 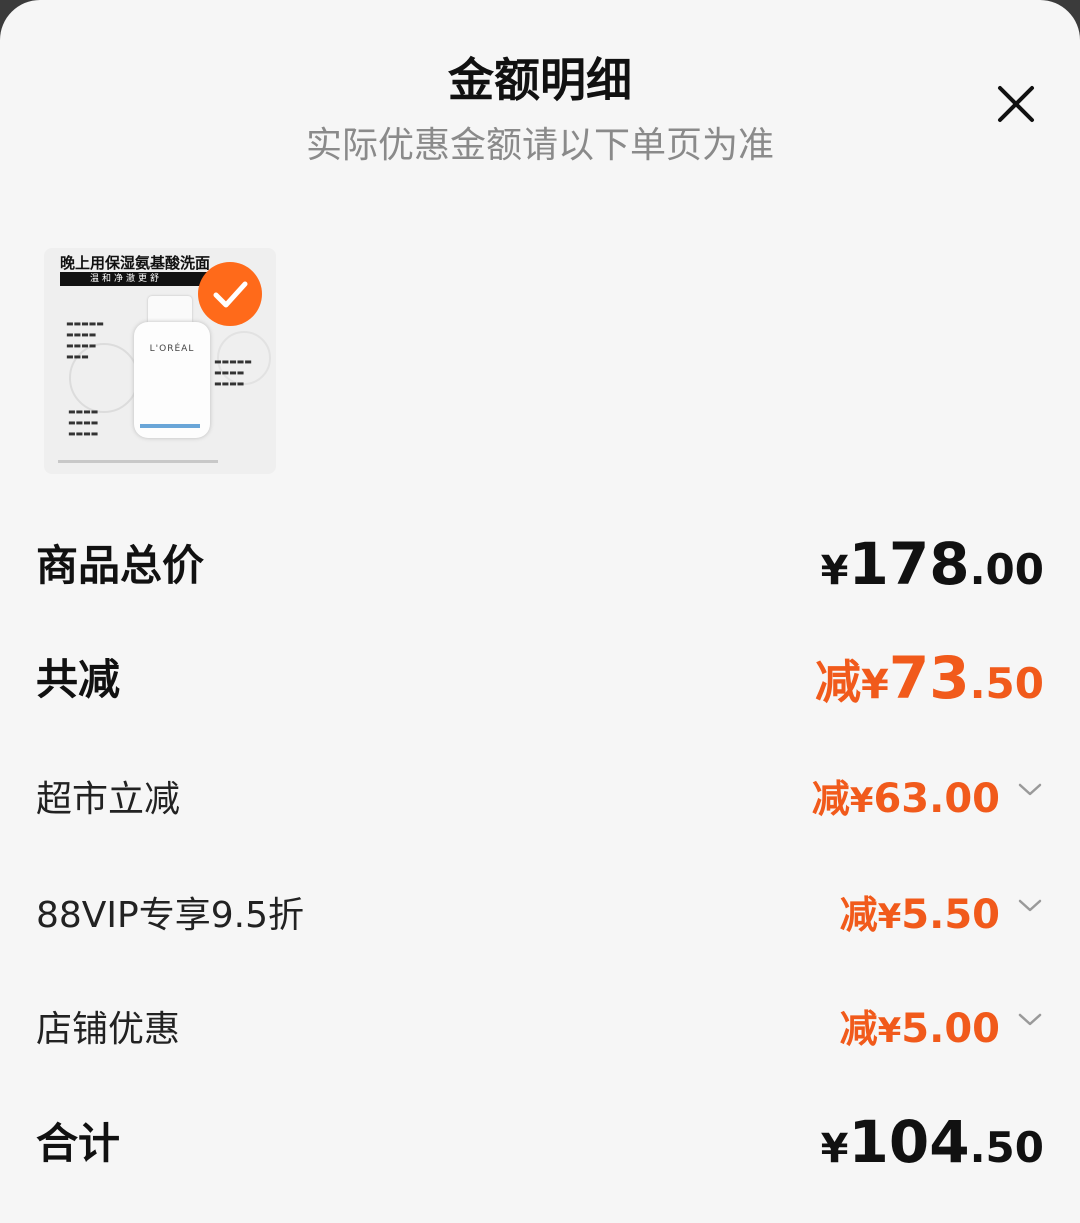 What do you see at coordinates (901, 799) in the screenshot?
I see `amount-integer: 63` at bounding box center [901, 799].